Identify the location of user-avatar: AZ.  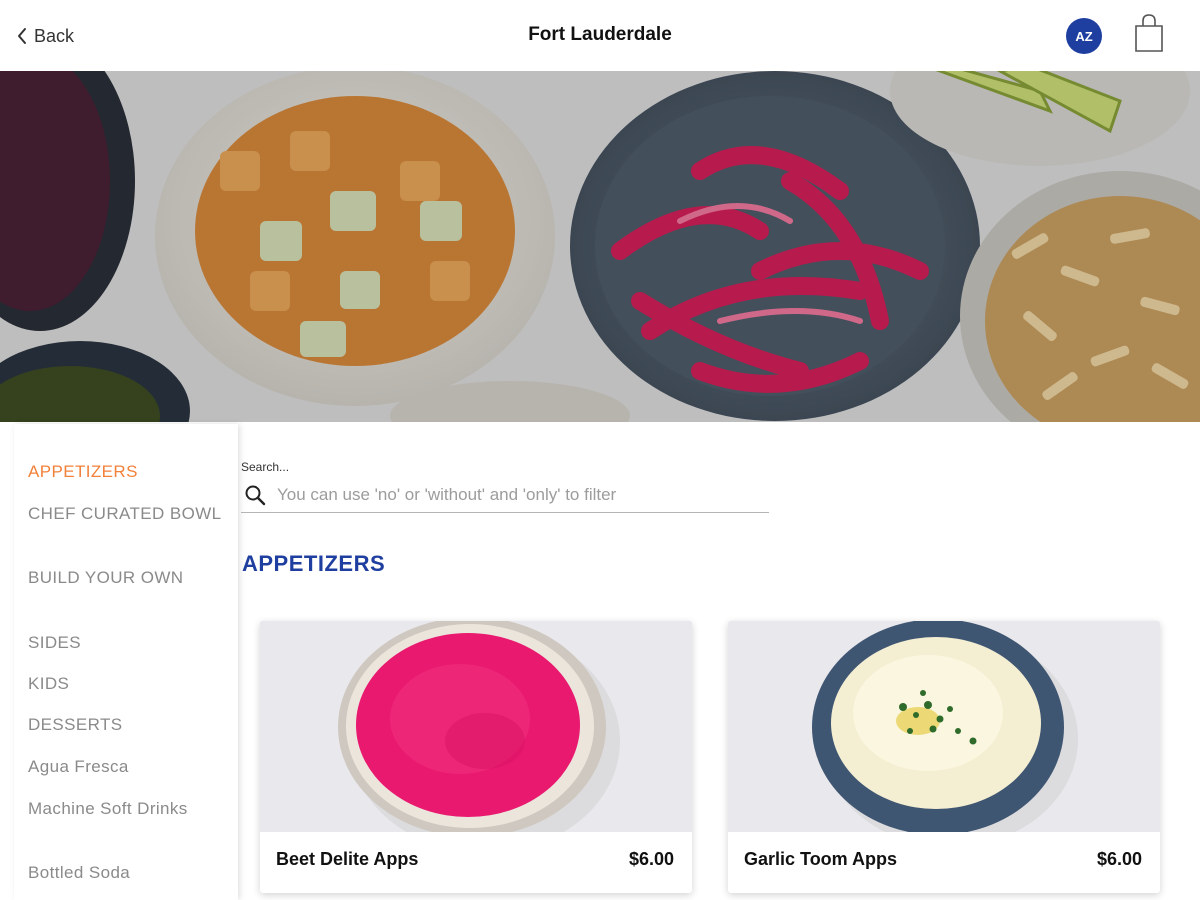
(1084, 36).